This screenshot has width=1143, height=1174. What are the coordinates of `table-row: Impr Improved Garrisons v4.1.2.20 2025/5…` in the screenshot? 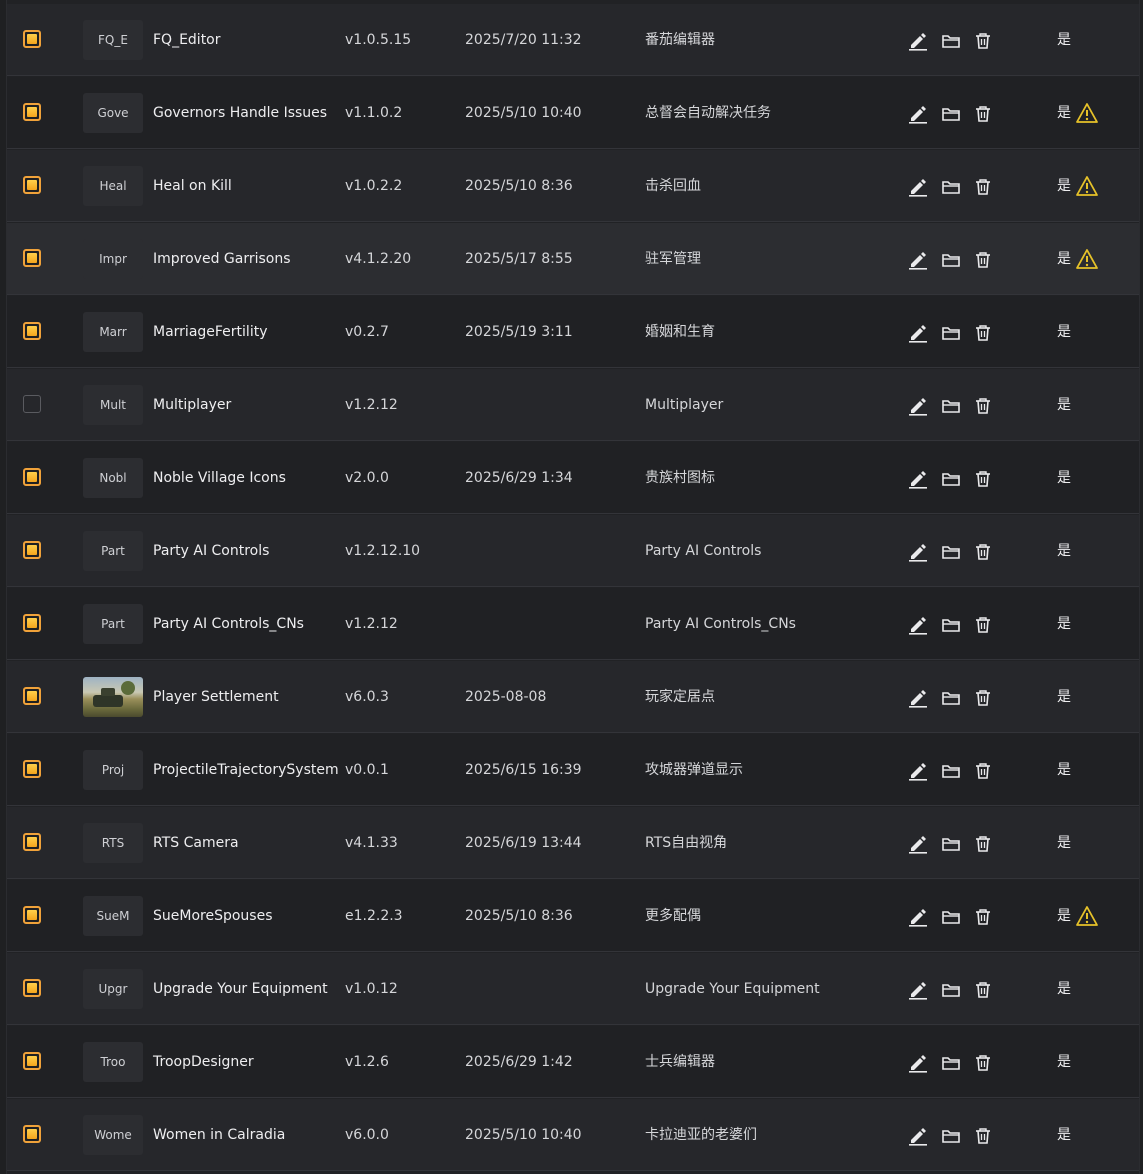 It's located at (573, 259).